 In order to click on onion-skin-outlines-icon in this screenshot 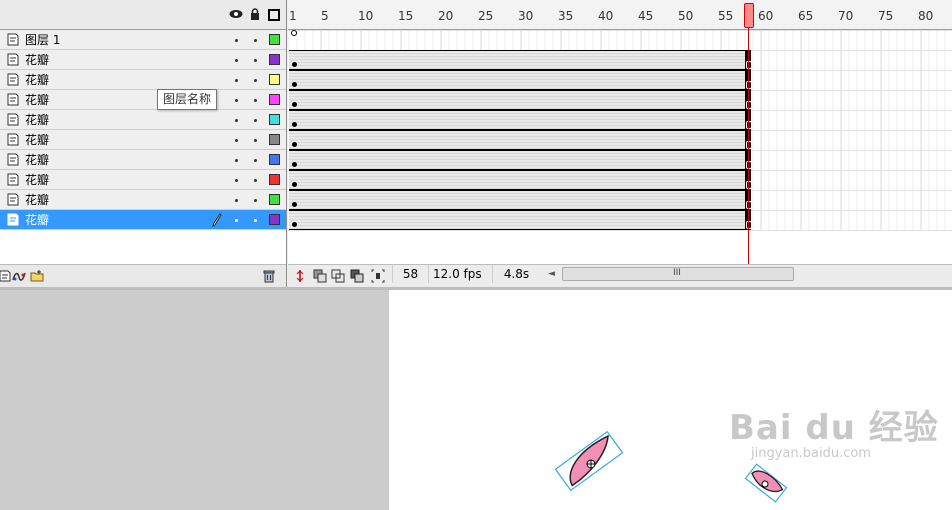, I will do `click(338, 276)`.